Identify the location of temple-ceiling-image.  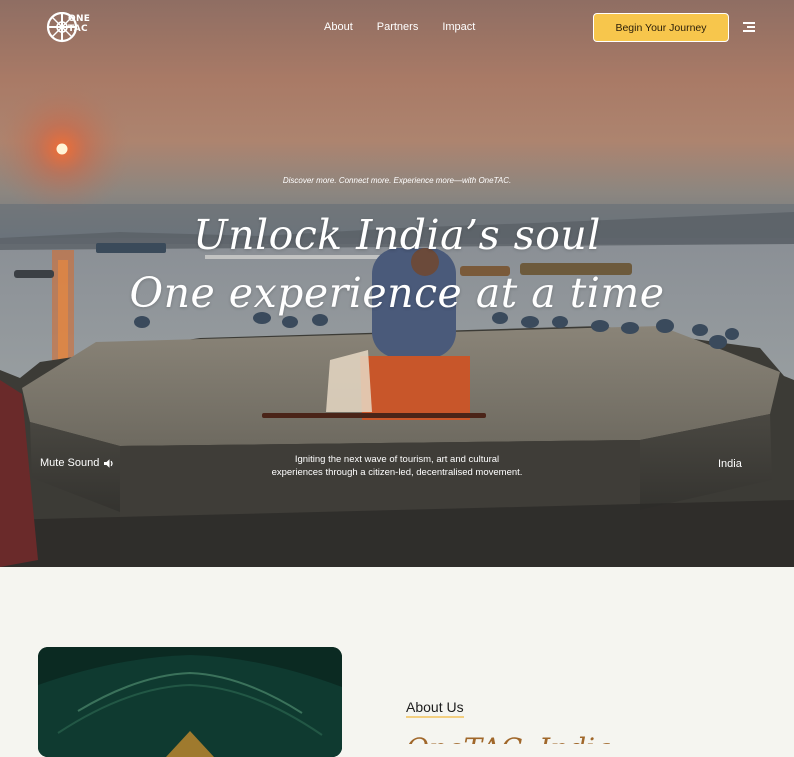
(190, 702).